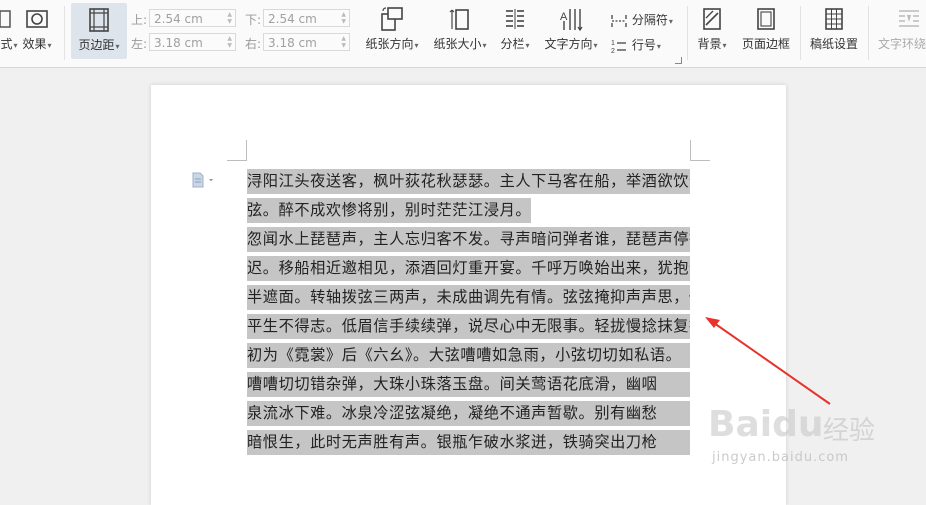 The height and width of the screenshot is (505, 926). I want to click on margin-top-input: 2.54 cm ▲ ▼, so click(192, 18).